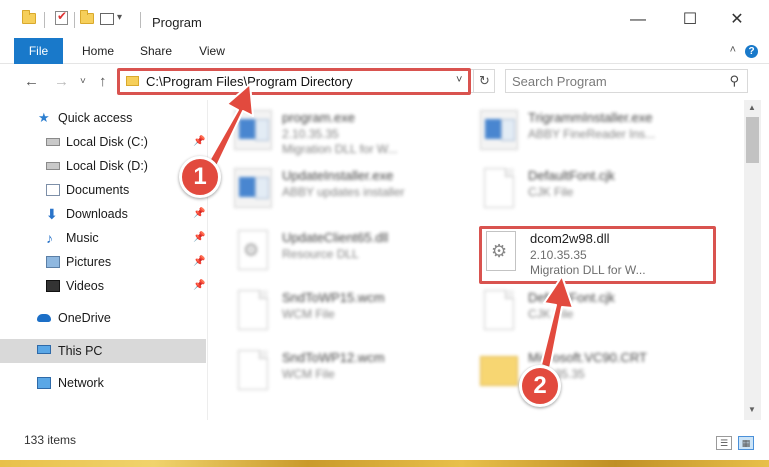  I want to click on file-name: program.exe, so click(318, 117).